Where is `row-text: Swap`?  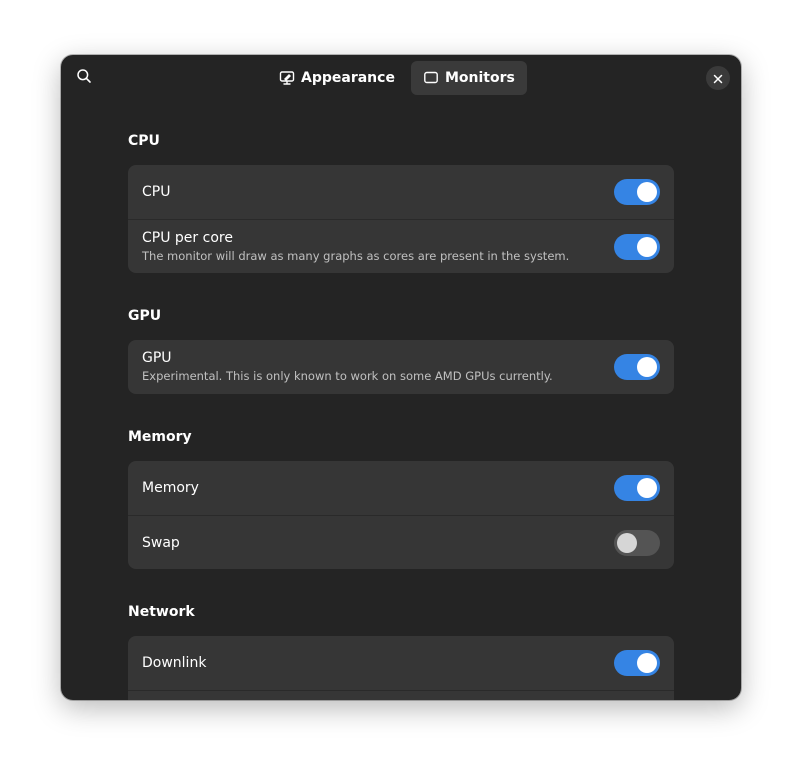
row-text: Swap is located at coordinates (161, 543).